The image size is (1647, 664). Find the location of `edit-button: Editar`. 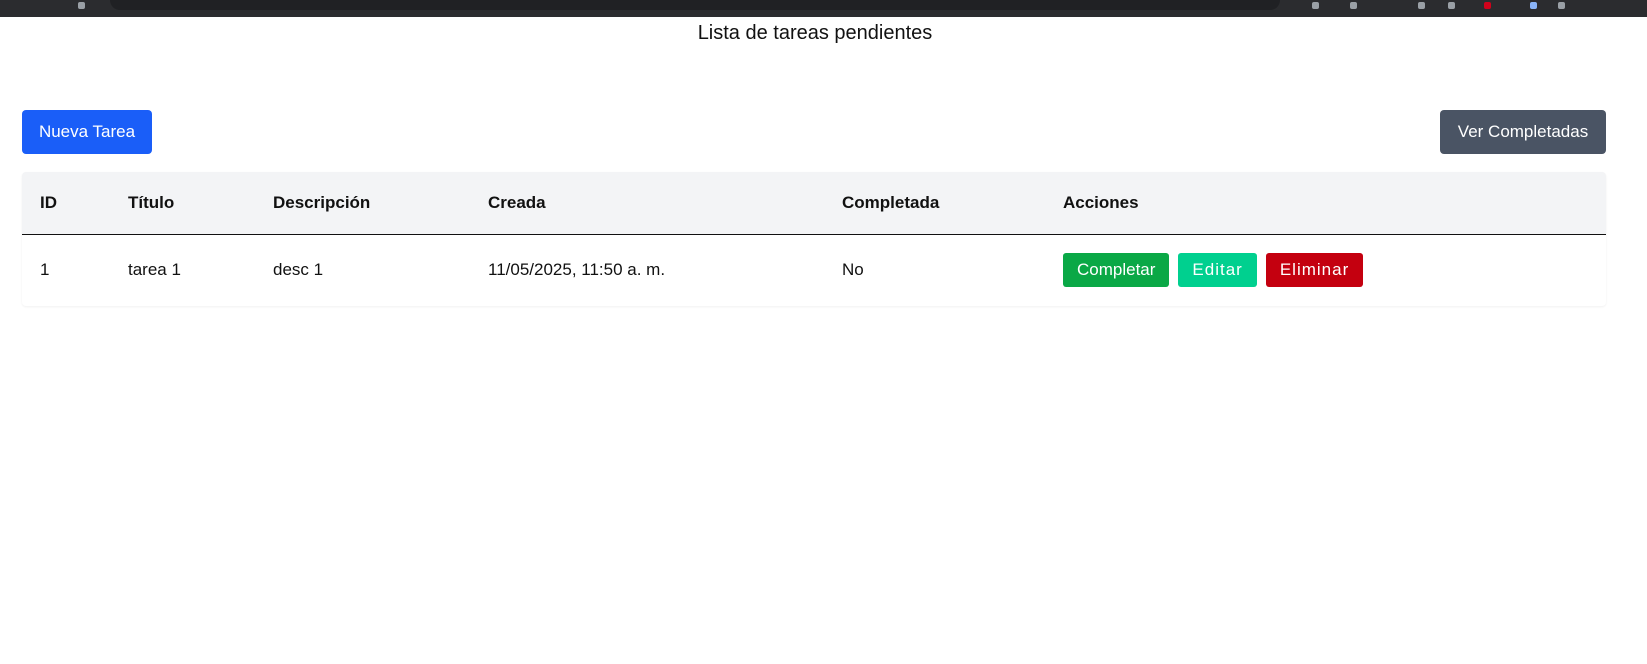

edit-button: Editar is located at coordinates (1217, 270).